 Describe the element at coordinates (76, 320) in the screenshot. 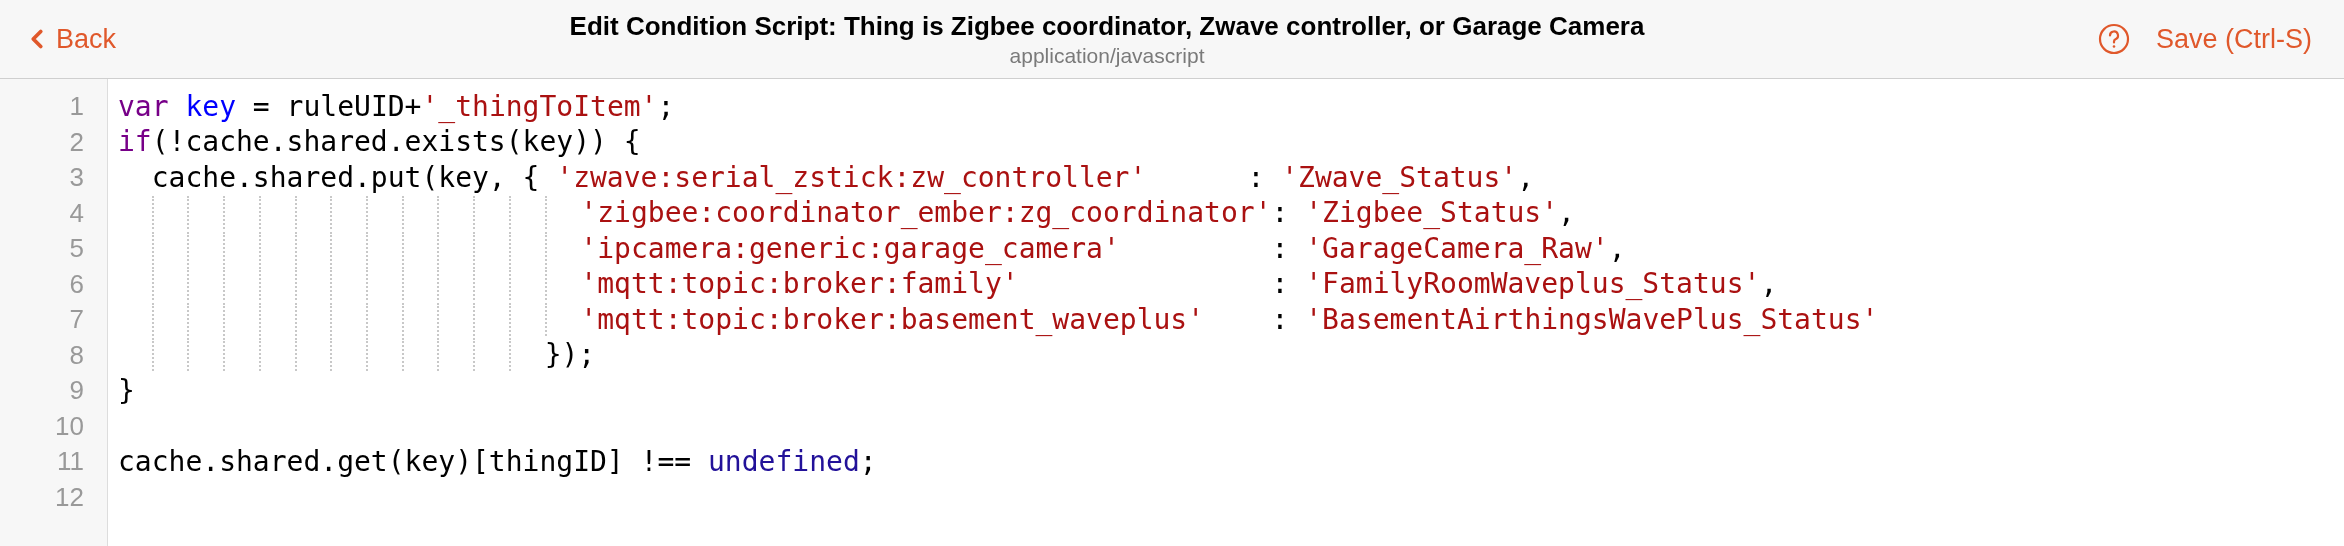

I see `line-number: 7` at that location.